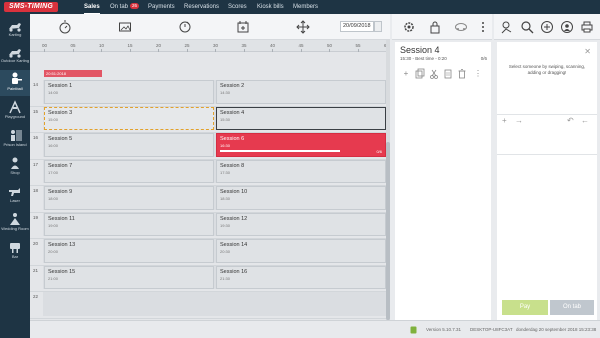 This screenshot has height=338, width=600. What do you see at coordinates (301, 277) in the screenshot?
I see `session-card: Session 16 21:30` at bounding box center [301, 277].